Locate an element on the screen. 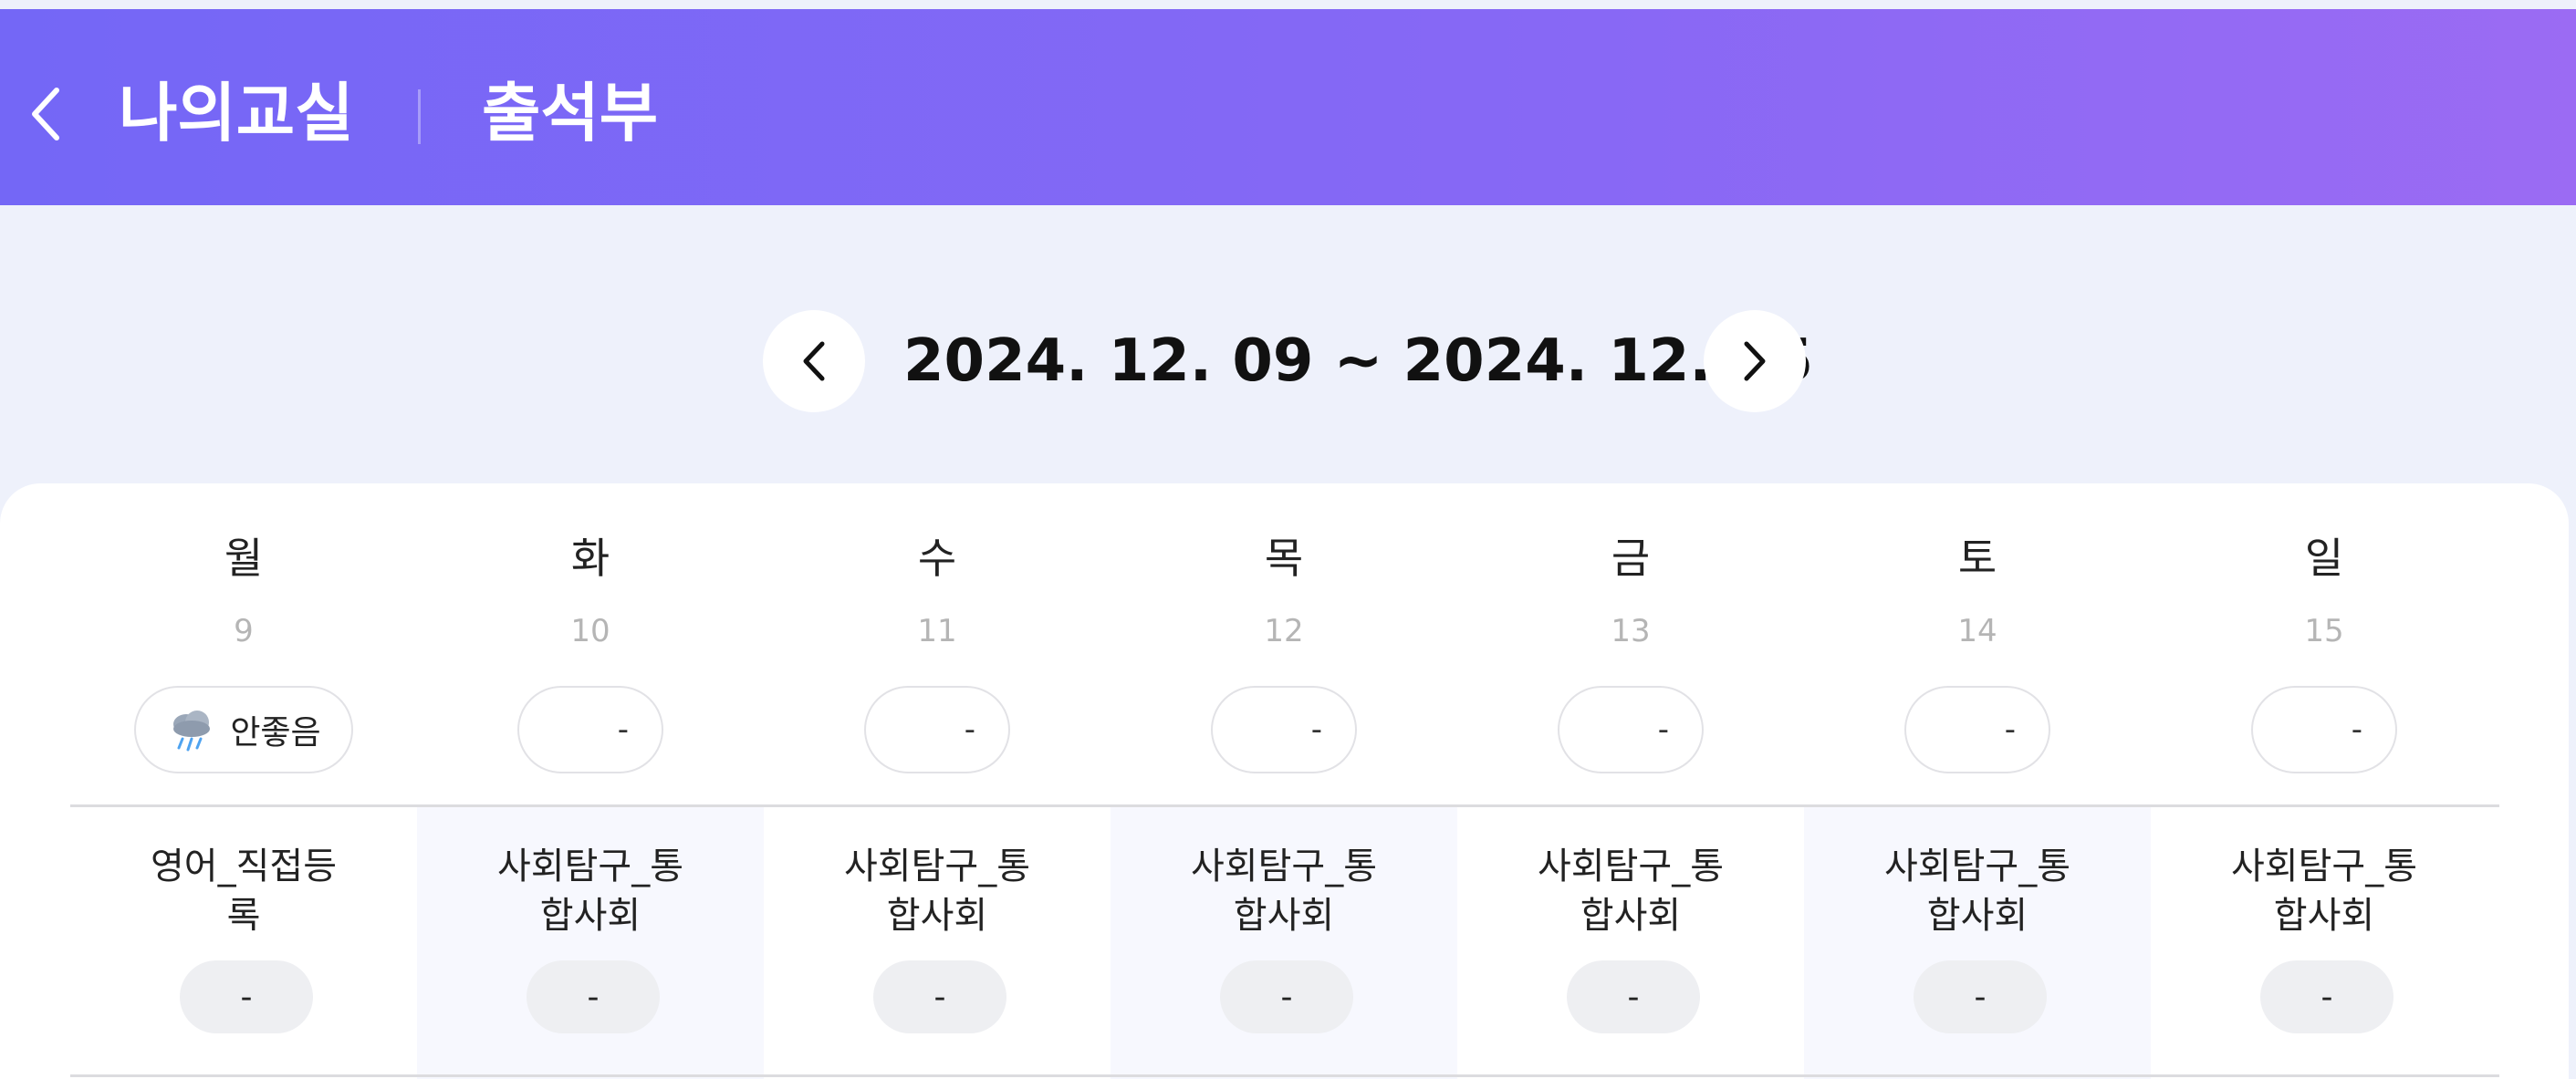 The image size is (2576, 1079). day-name: 화 is located at coordinates (590, 558).